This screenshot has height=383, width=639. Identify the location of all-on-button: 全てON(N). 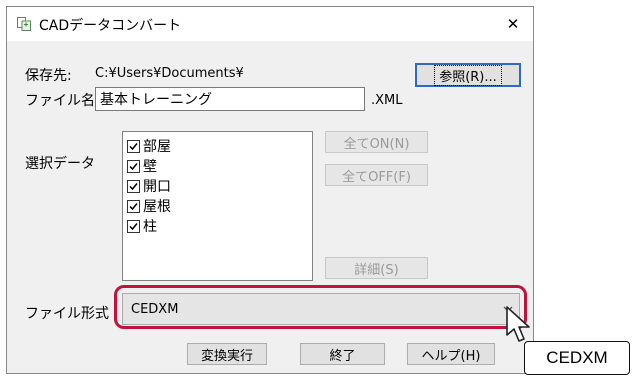
(376, 142).